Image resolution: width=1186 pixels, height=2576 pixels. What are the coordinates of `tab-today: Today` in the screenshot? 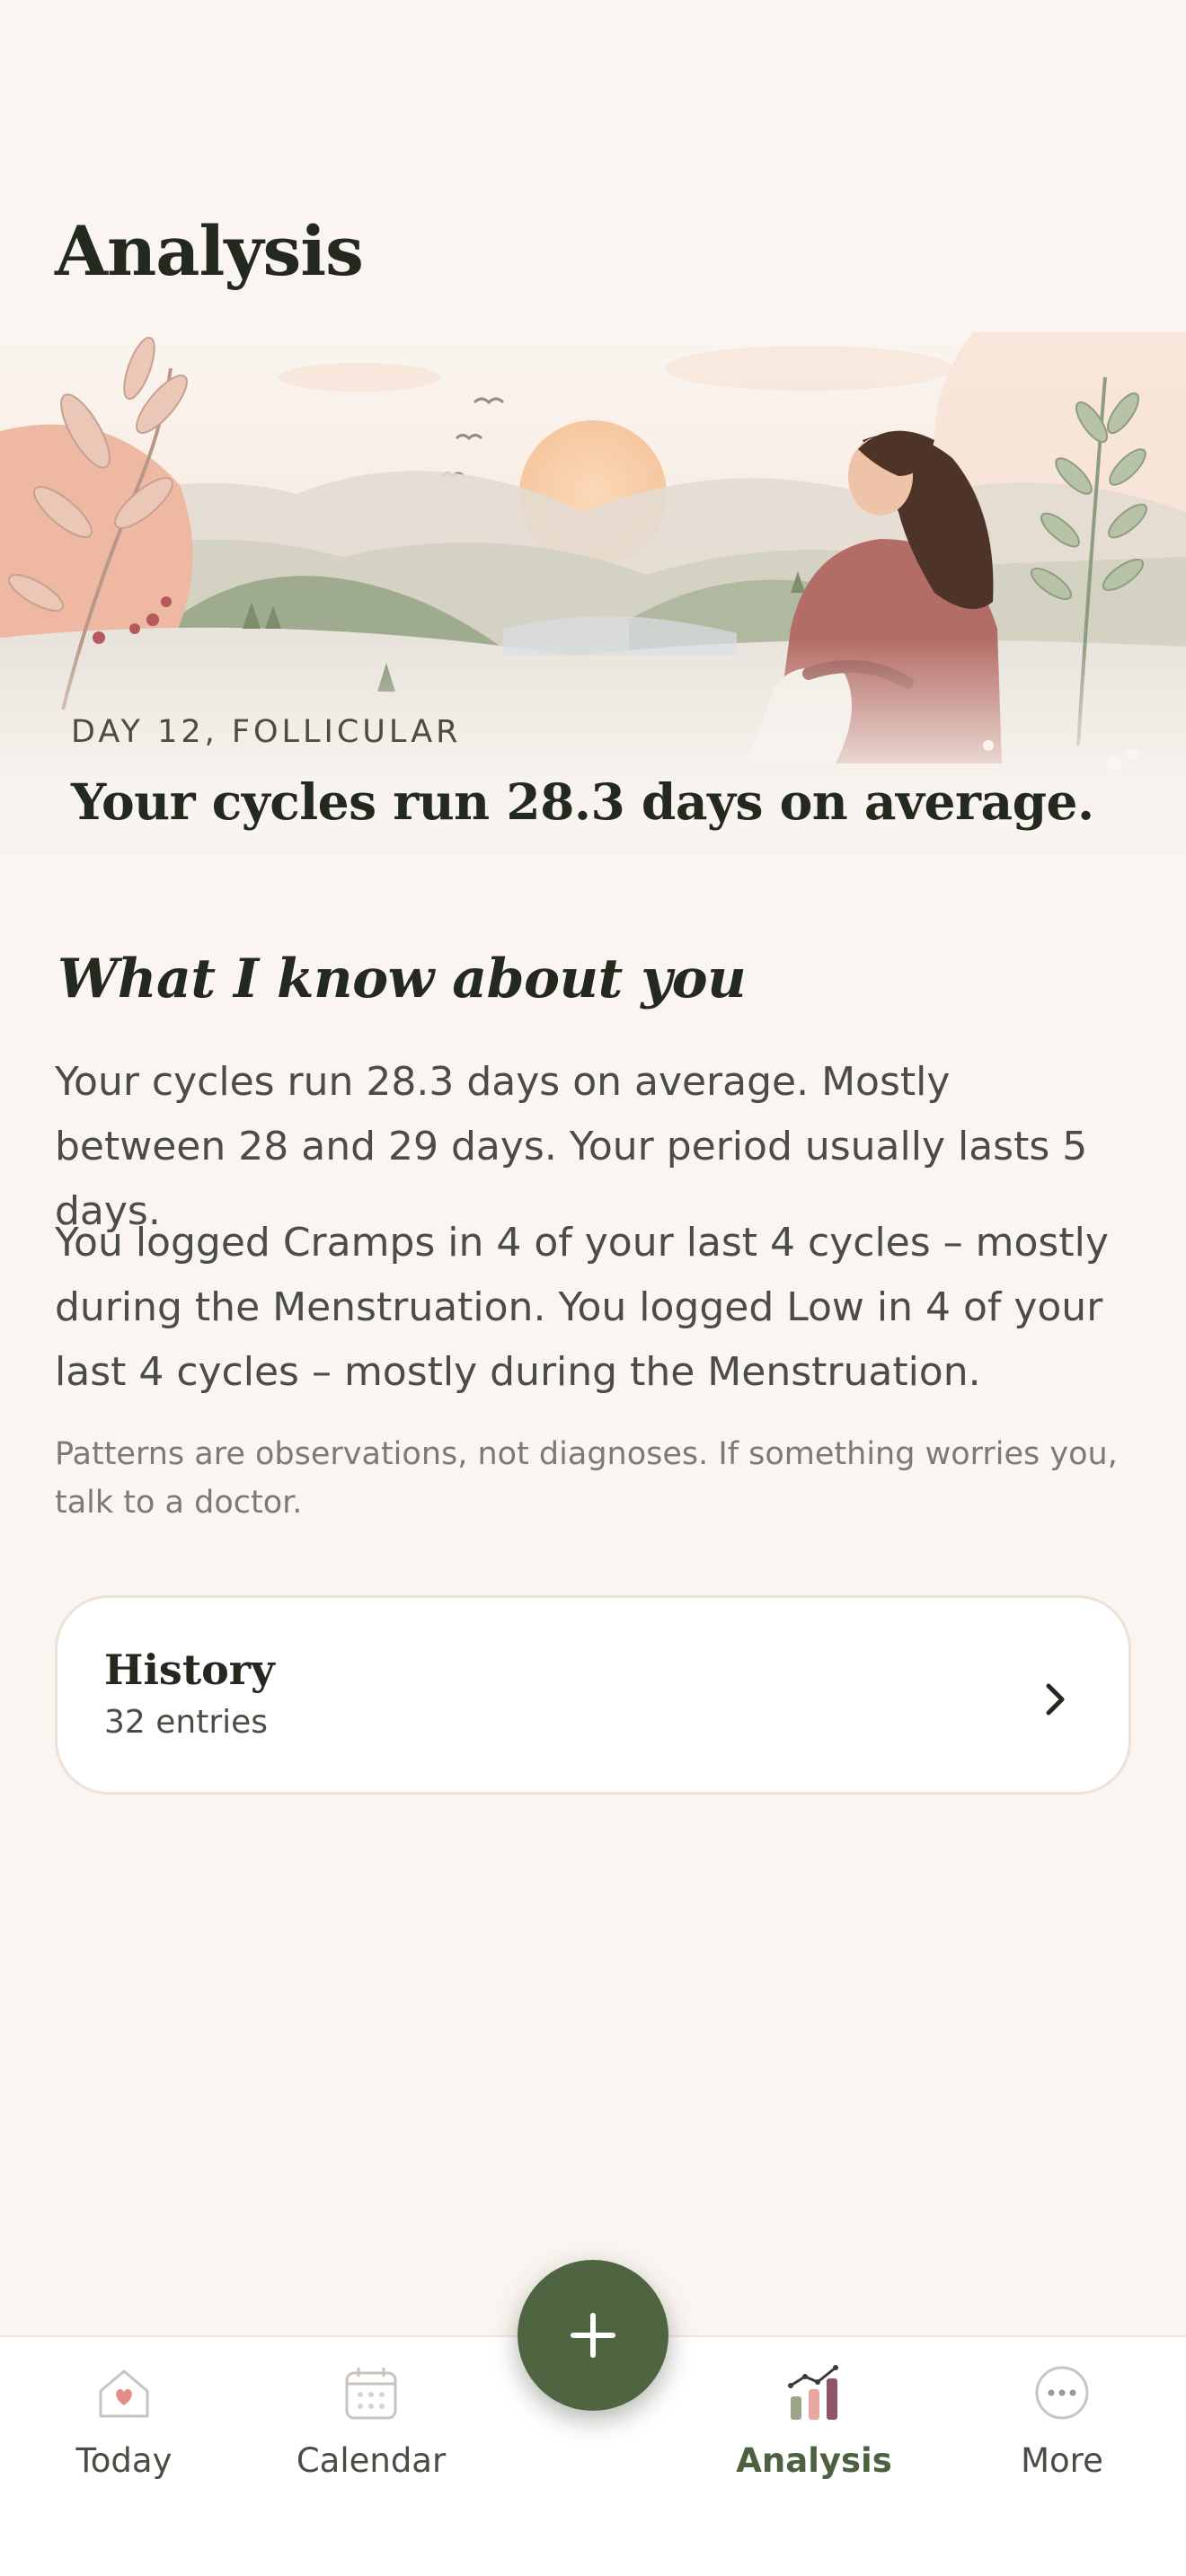 It's located at (124, 2427).